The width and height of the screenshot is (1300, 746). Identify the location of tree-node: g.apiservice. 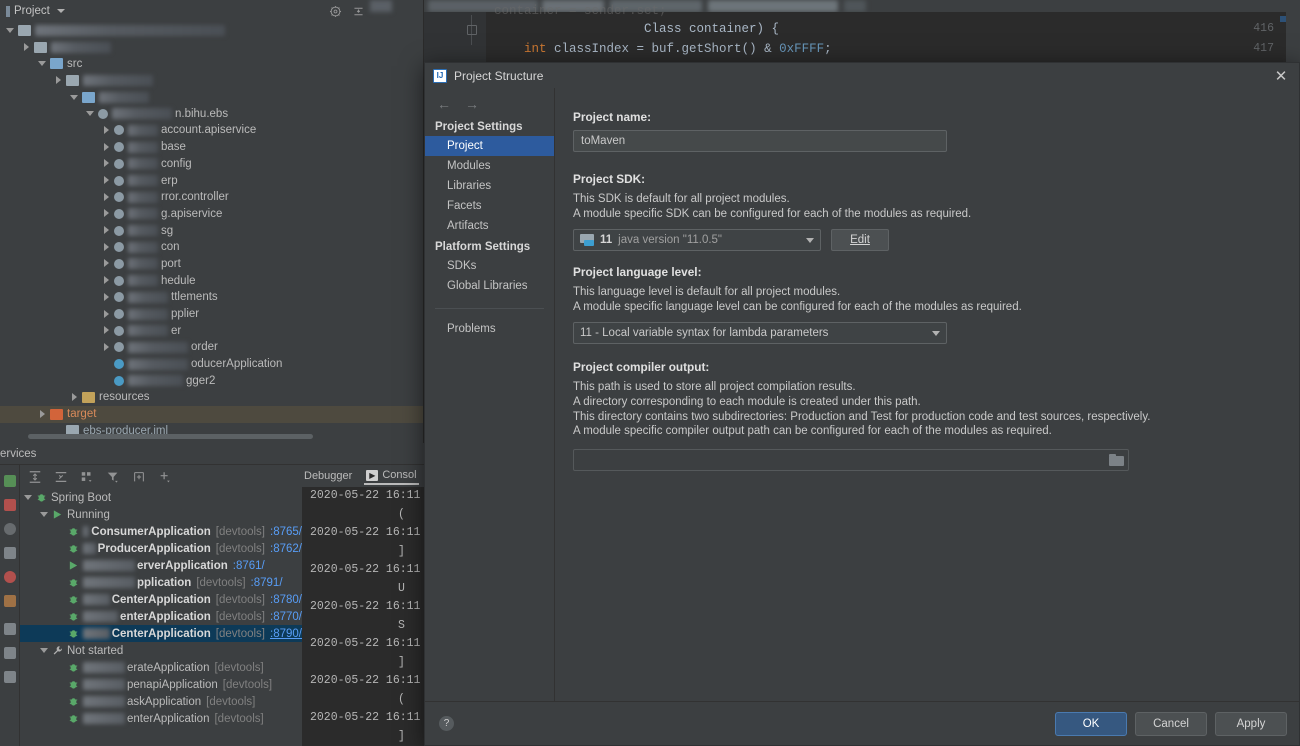
(211, 214).